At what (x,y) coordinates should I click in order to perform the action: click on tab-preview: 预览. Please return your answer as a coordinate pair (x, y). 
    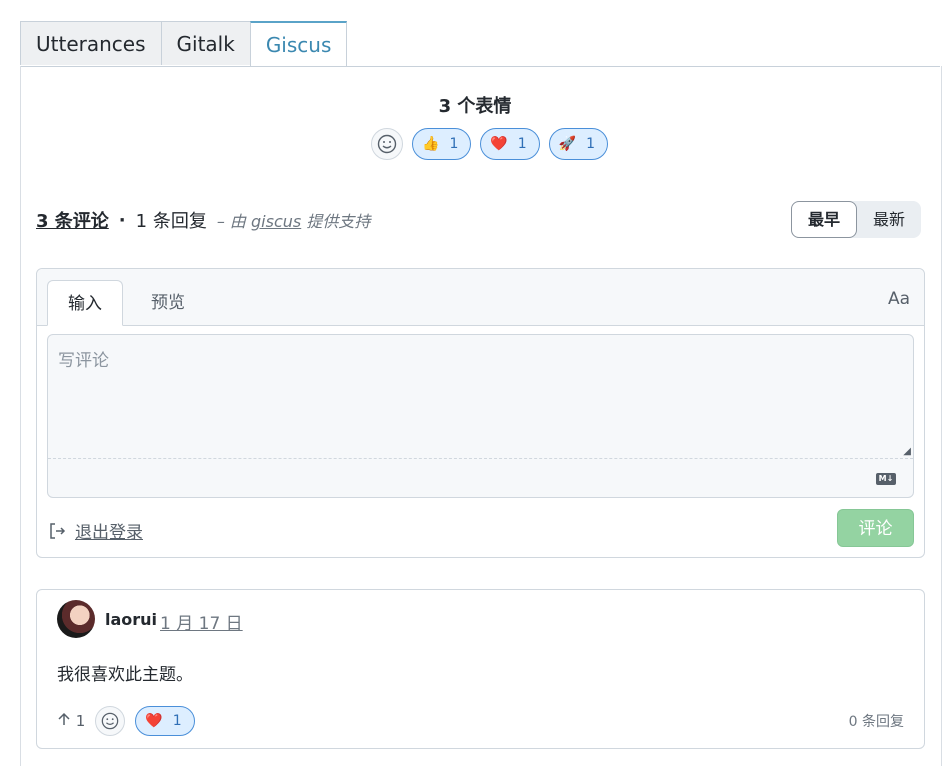
    Looking at the image, I should click on (168, 302).